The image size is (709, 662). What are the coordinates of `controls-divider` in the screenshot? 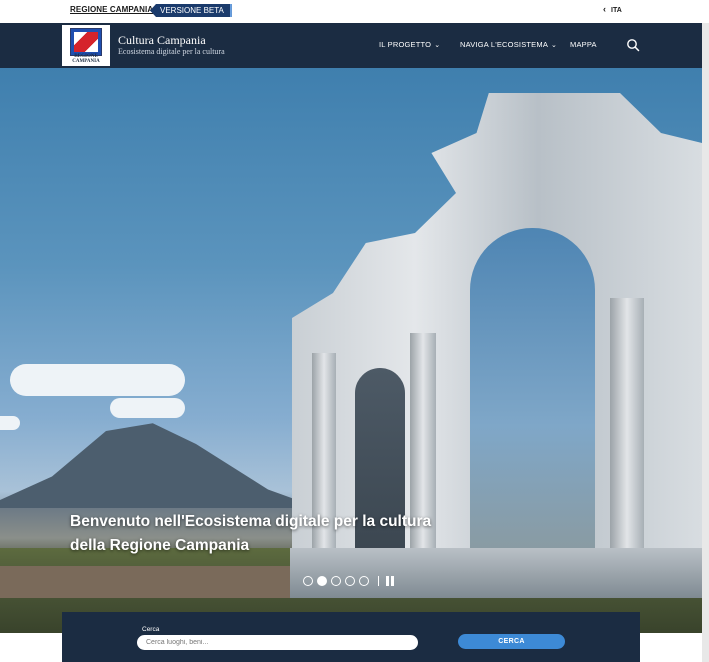 It's located at (378, 581).